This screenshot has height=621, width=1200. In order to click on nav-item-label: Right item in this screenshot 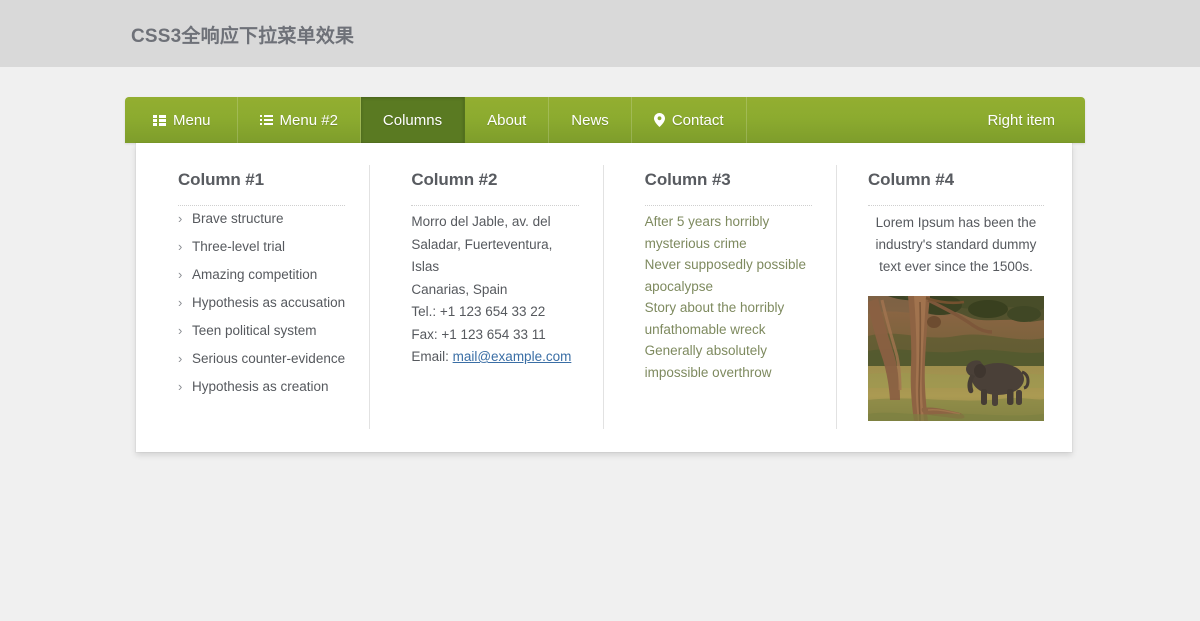, I will do `click(1021, 120)`.